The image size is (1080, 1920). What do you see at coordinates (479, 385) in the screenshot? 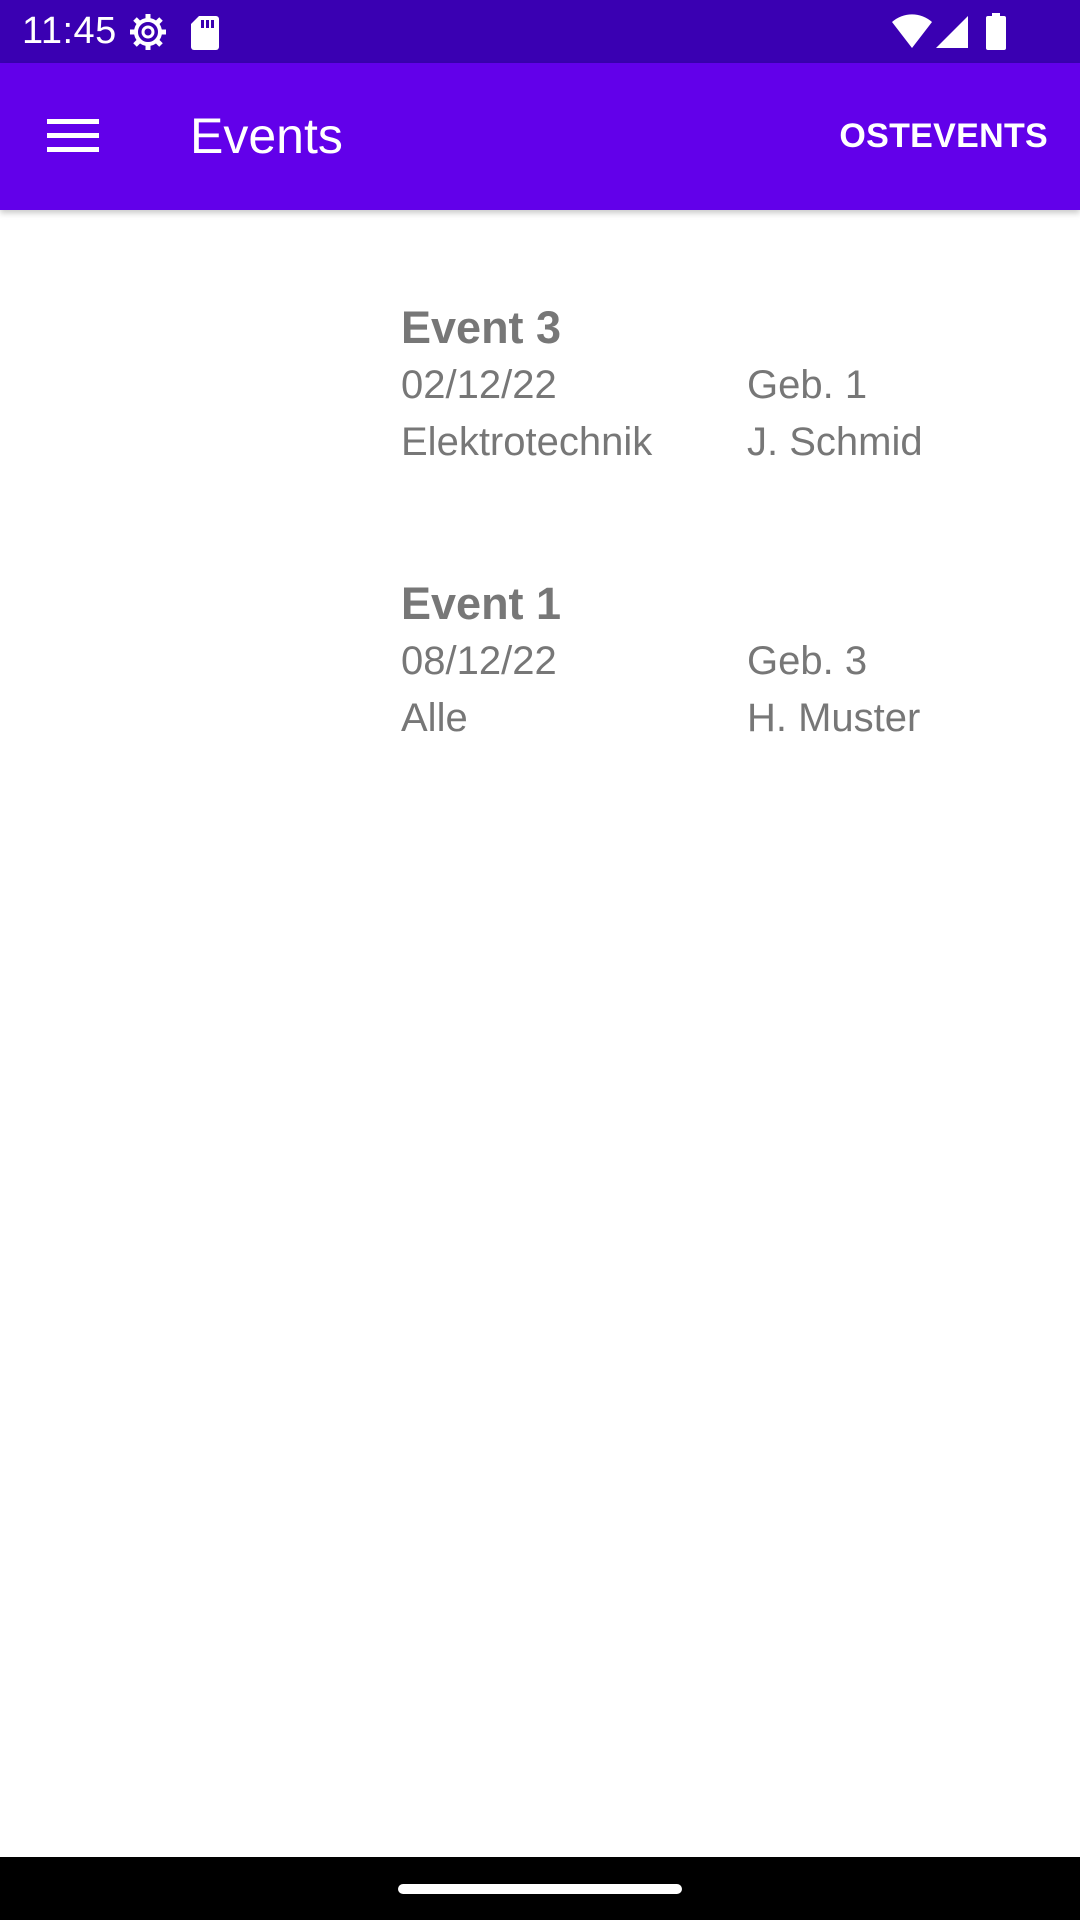
I see `event-date: 02/12/22` at bounding box center [479, 385].